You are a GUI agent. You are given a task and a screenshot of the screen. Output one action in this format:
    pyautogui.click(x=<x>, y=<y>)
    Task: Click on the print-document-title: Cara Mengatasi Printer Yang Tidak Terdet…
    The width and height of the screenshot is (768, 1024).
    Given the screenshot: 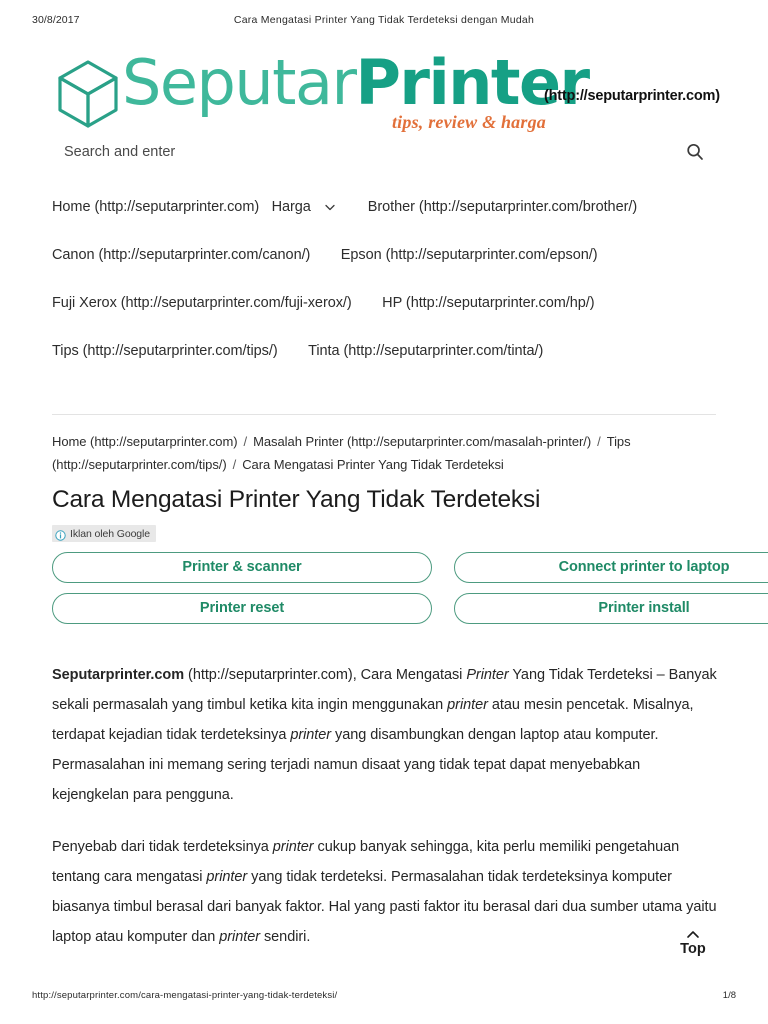 What is the action you would take?
    pyautogui.click(x=384, y=20)
    